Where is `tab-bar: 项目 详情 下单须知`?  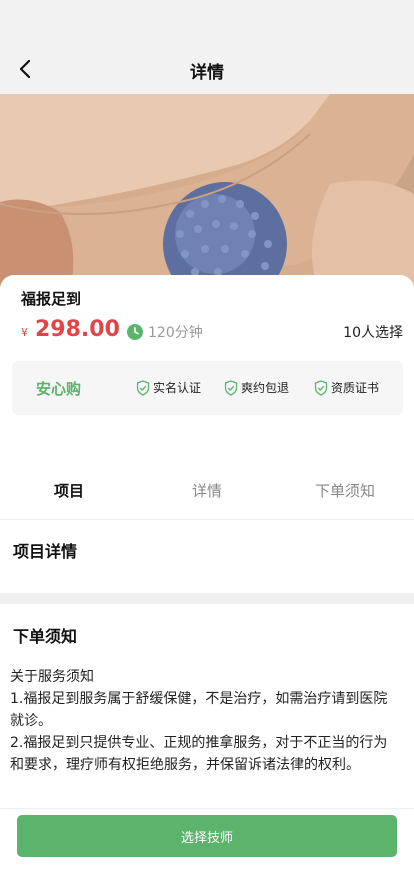
tab-bar: 项目 详情 下单须知 is located at coordinates (207, 493).